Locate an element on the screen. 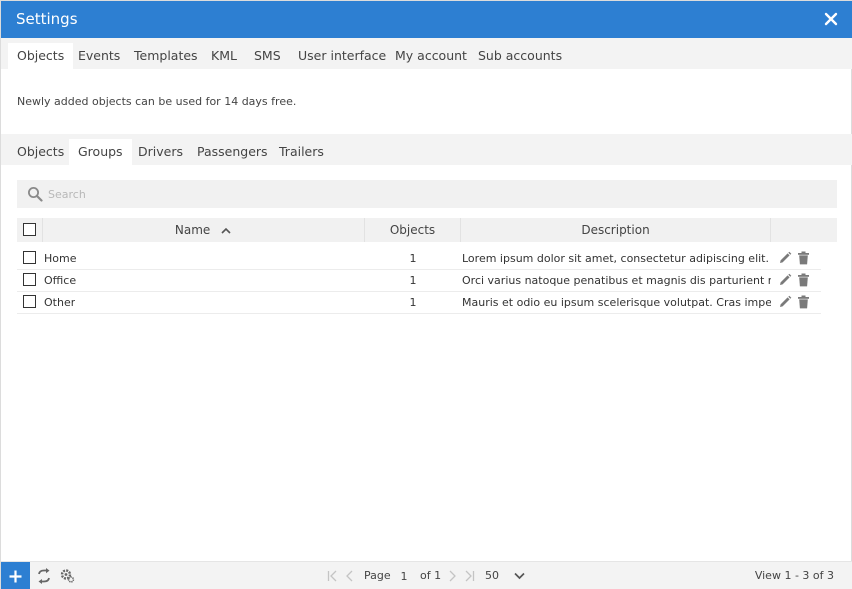 Image resolution: width=852 pixels, height=589 pixels. tab-objects: Objects is located at coordinates (41, 56).